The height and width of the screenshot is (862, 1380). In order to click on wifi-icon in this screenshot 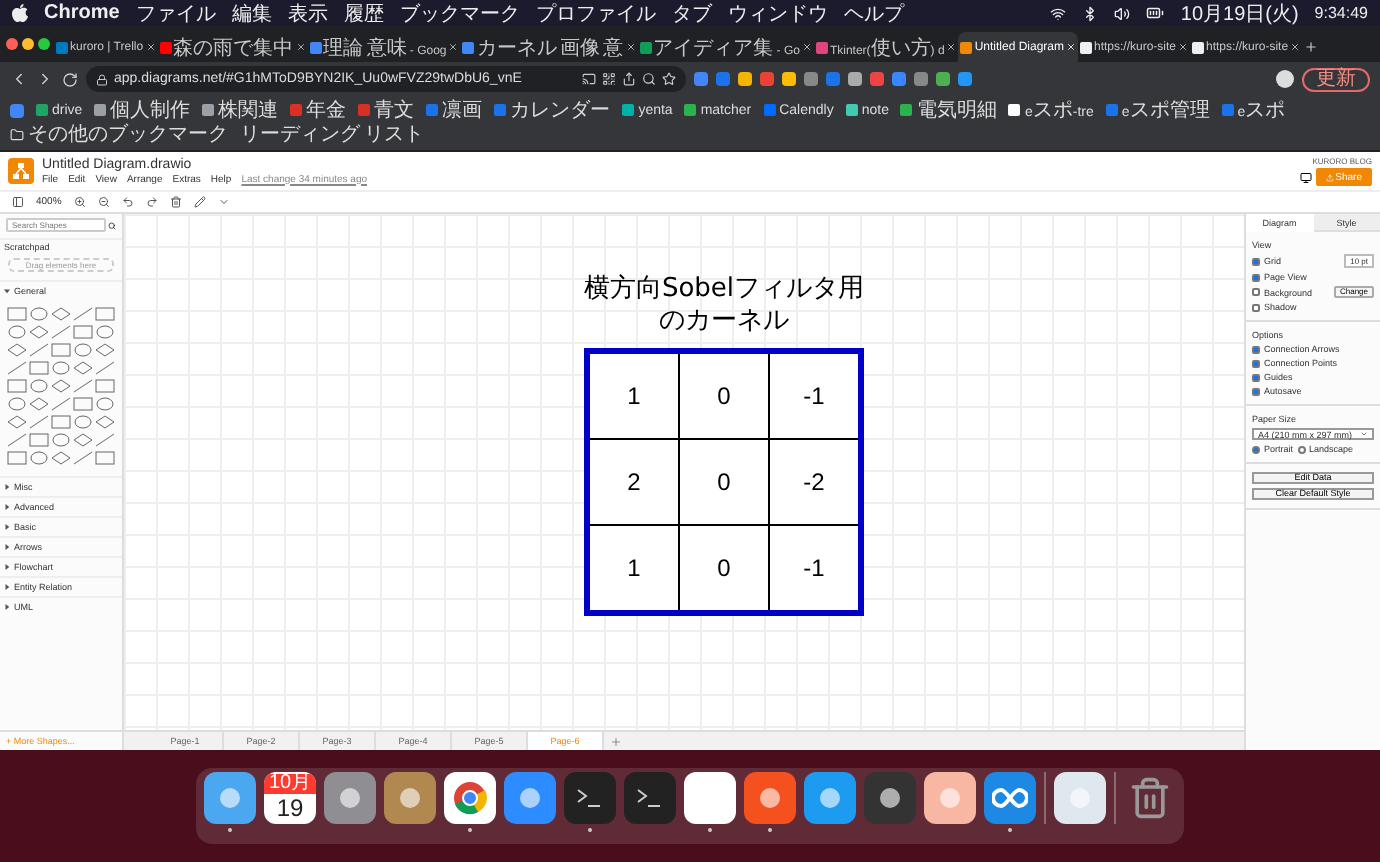, I will do `click(1058, 13)`.